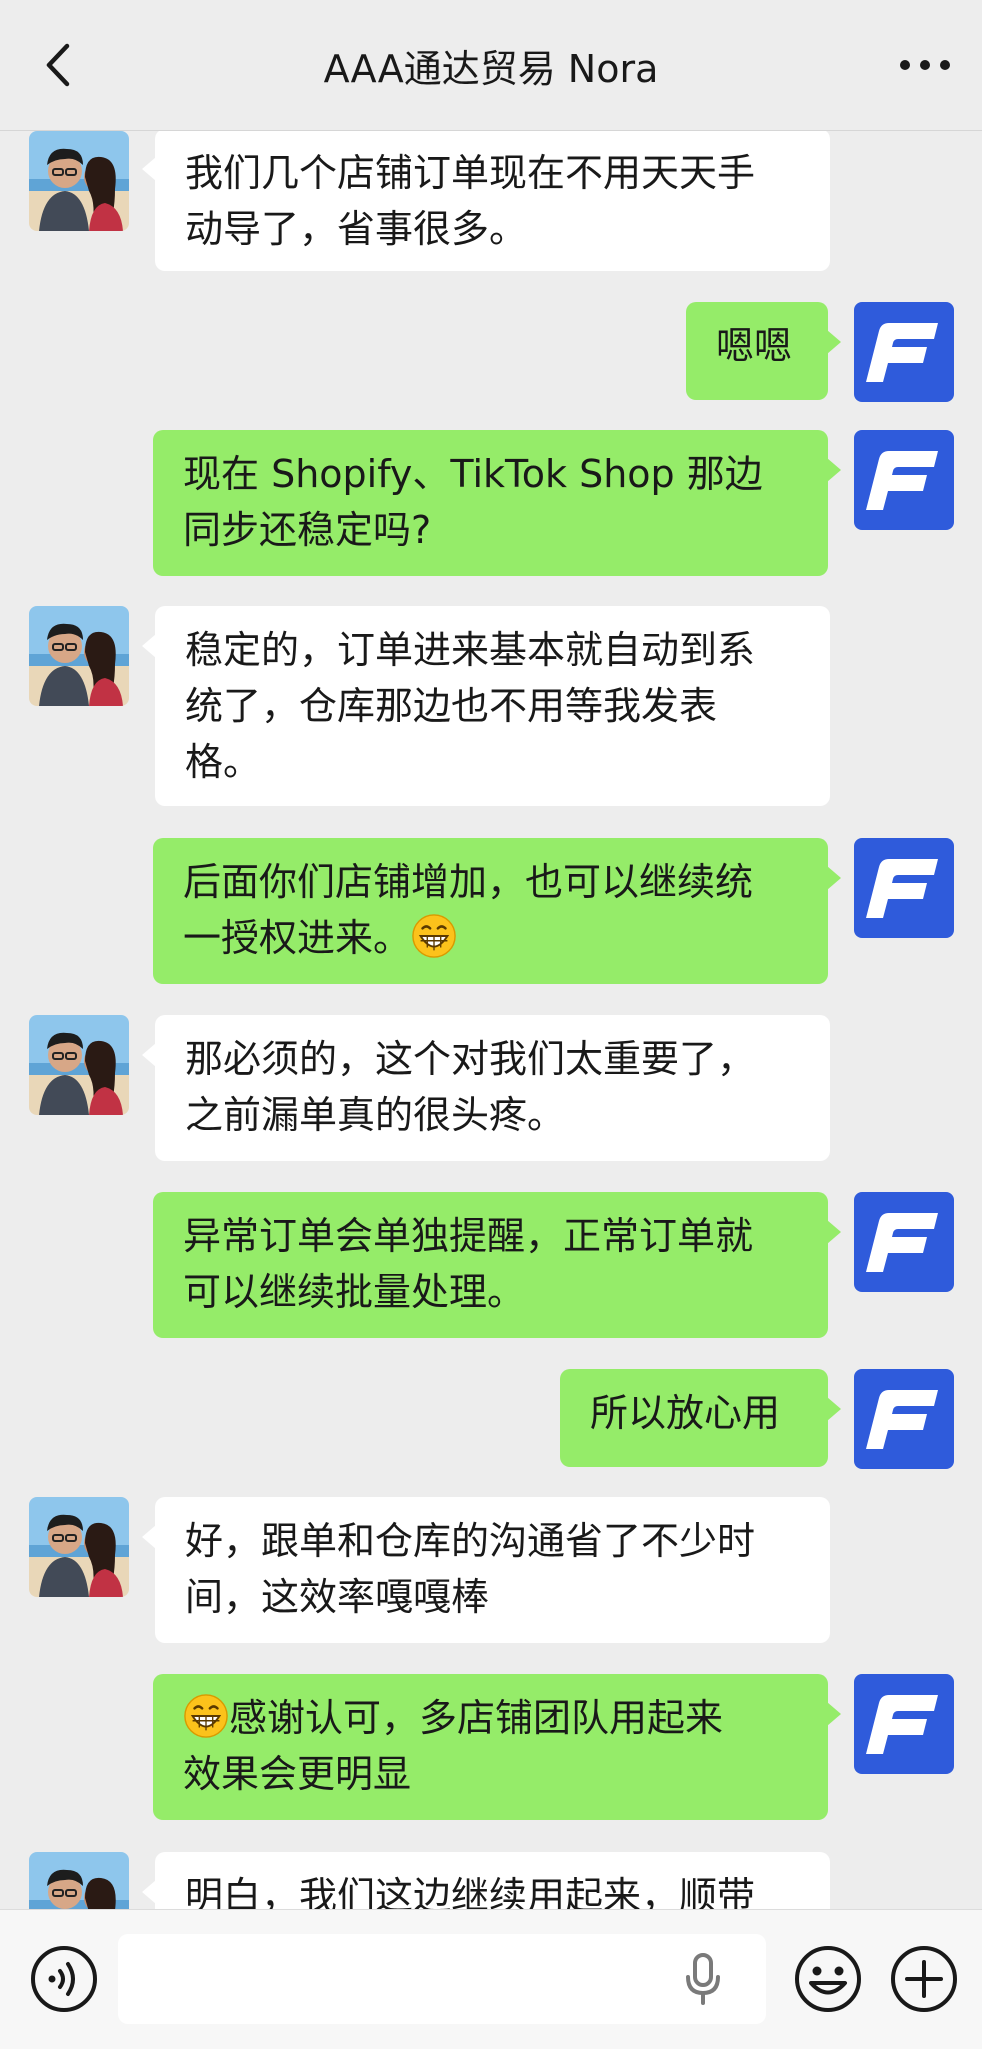  I want to click on outgoing-message-bubble: 异常订单会单独提醒，正常订单就 可以继续批量处理。, so click(497, 1265).